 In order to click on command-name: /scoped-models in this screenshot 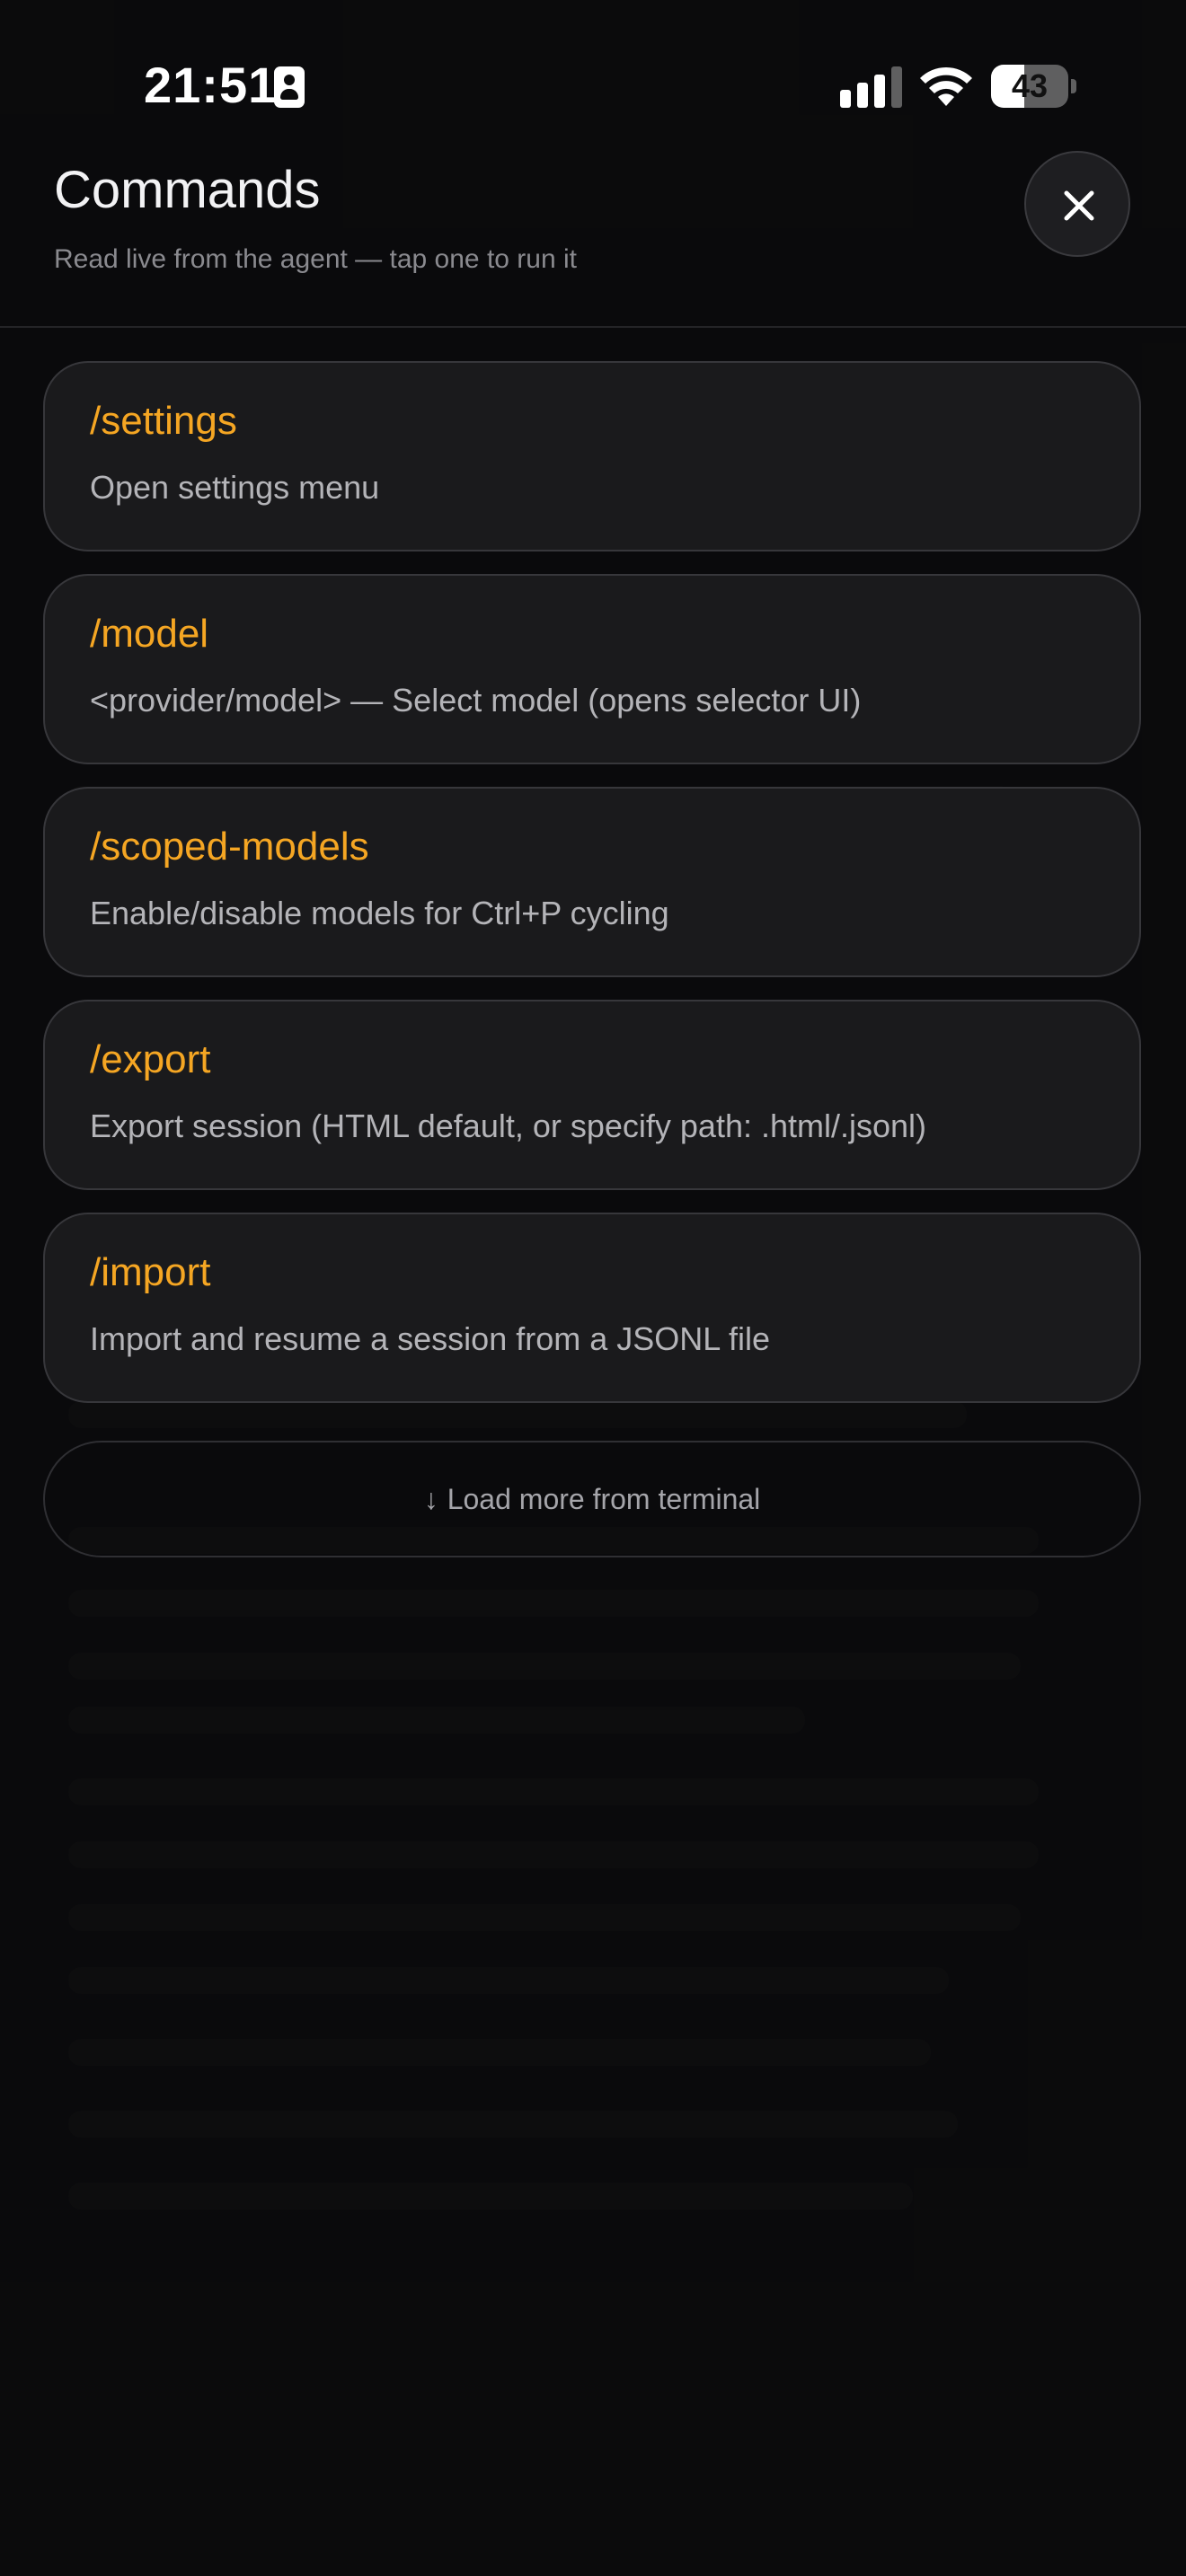, I will do `click(229, 847)`.